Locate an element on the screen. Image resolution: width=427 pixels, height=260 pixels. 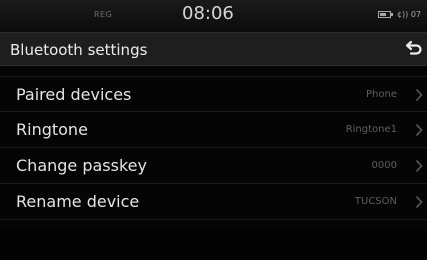
back-button is located at coordinates (412, 49).